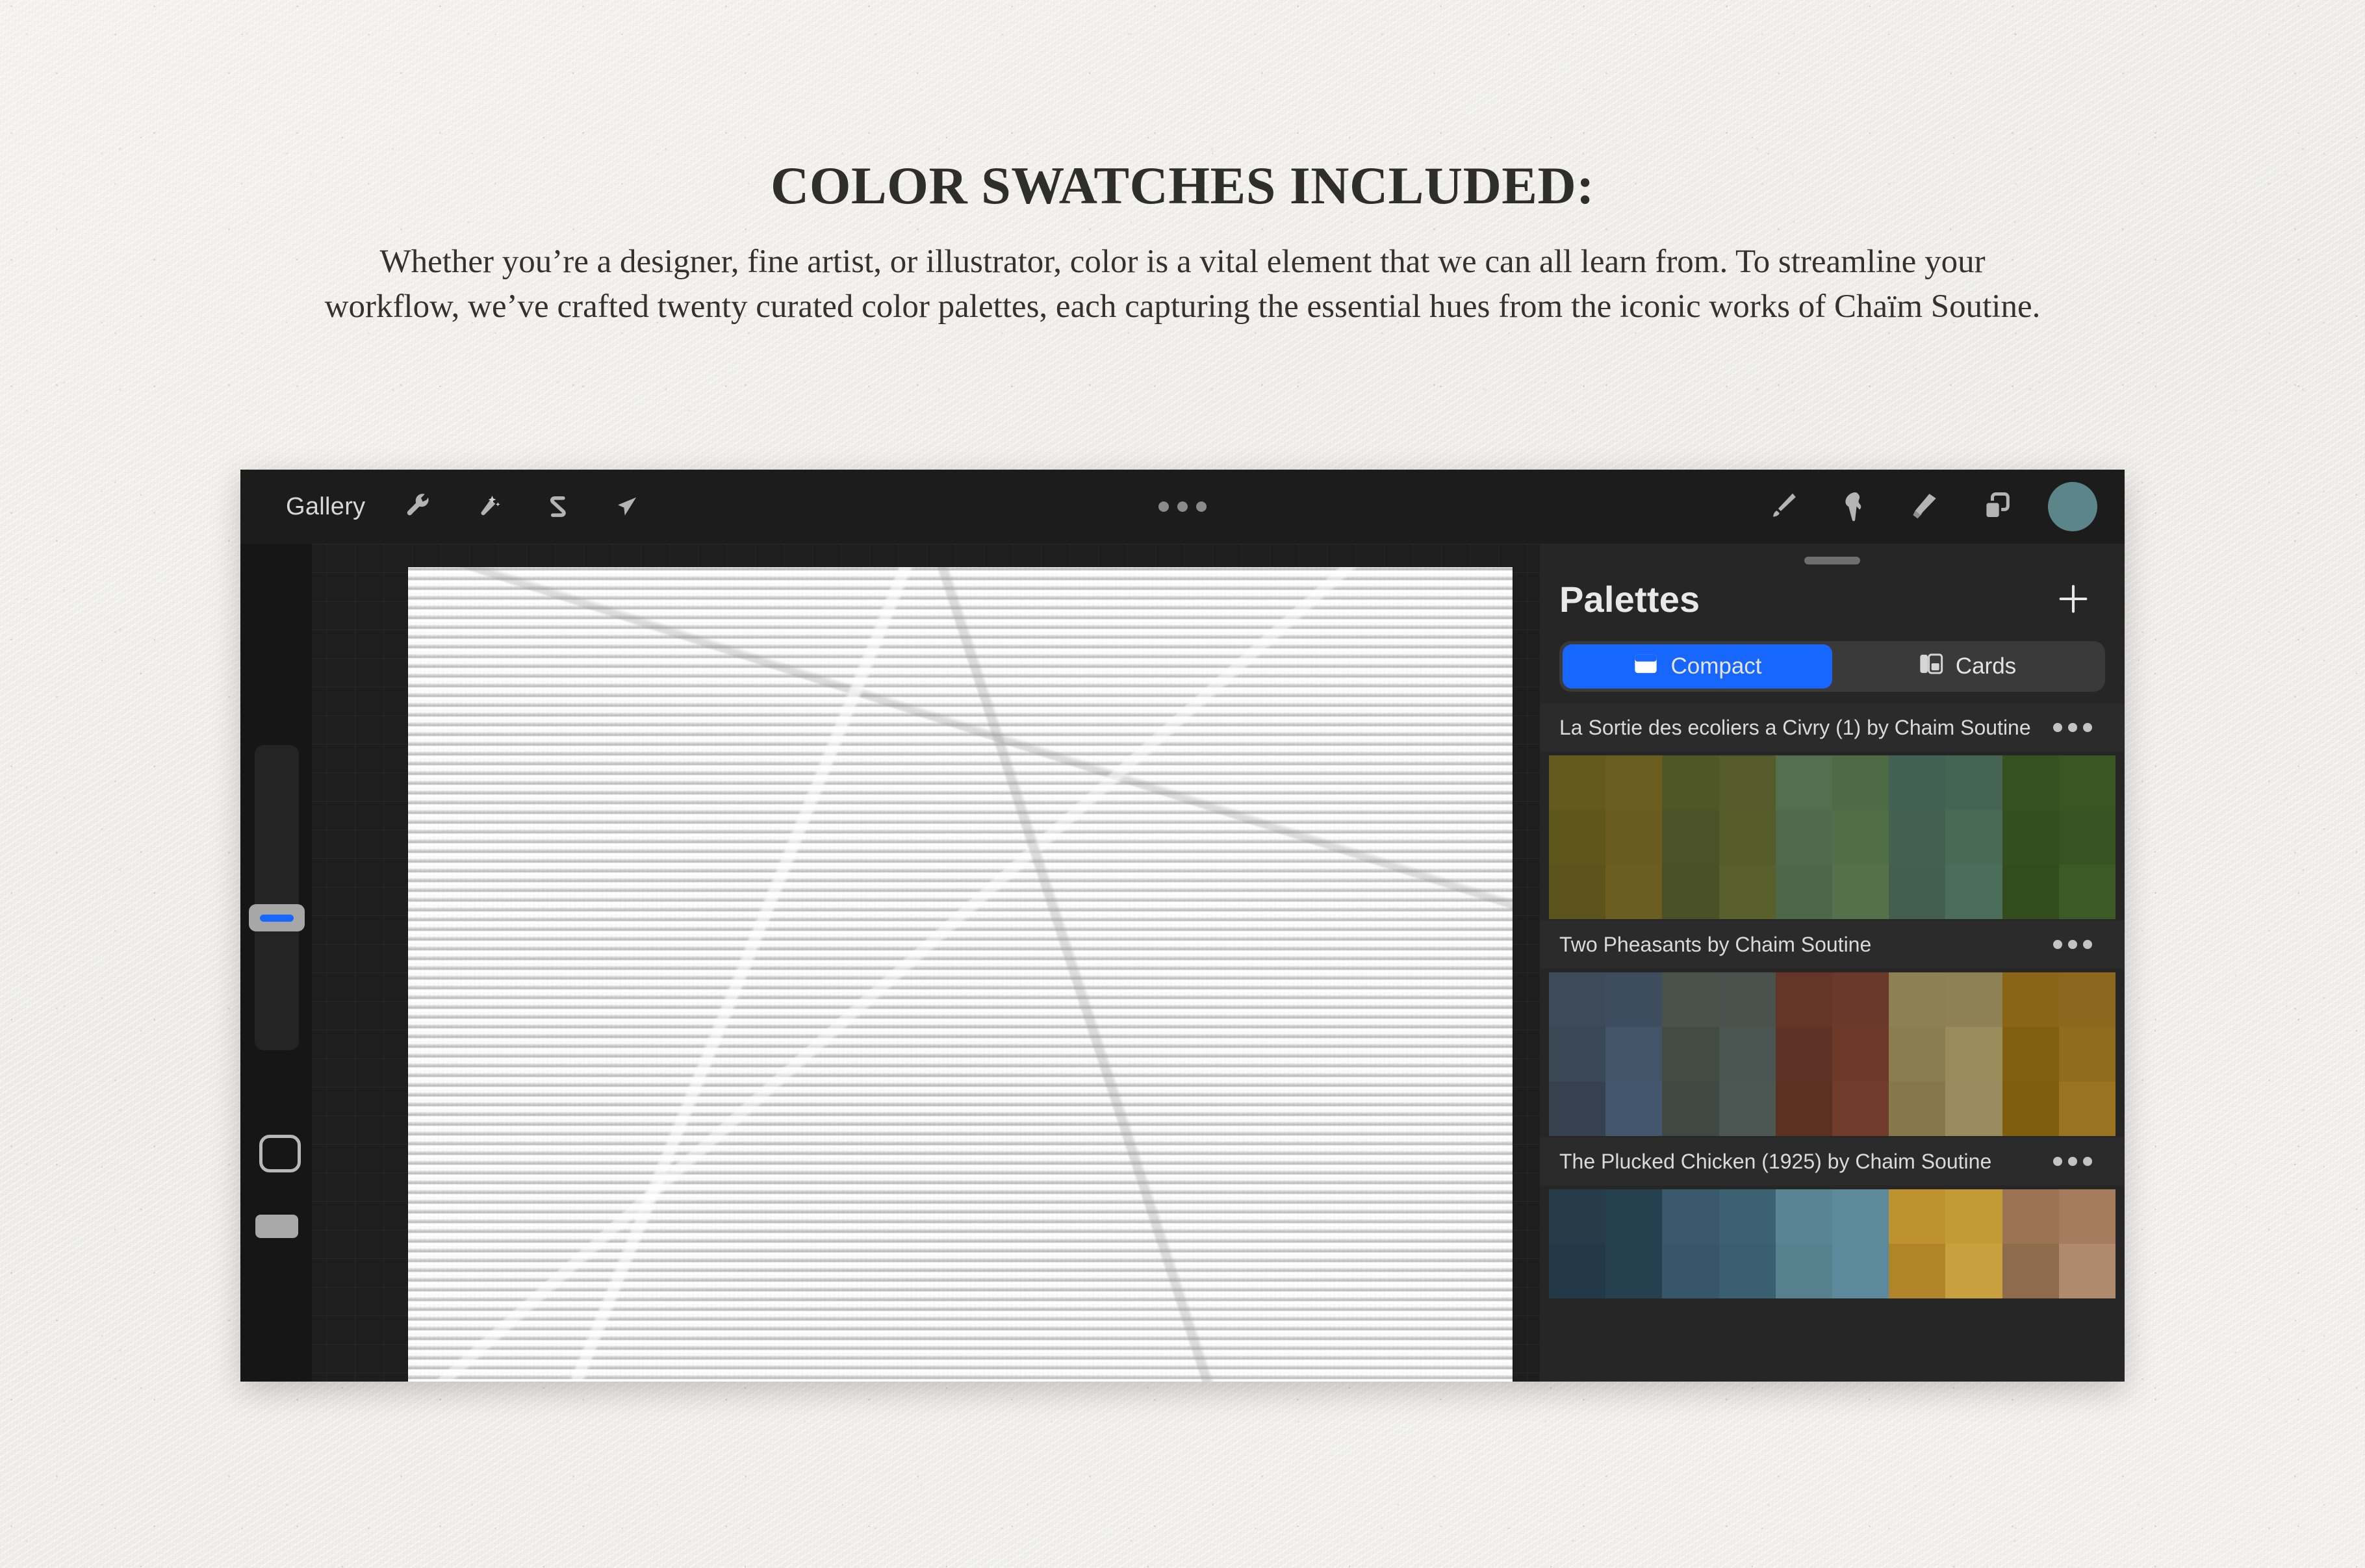  I want to click on brush-size-slider-track, so click(277, 897).